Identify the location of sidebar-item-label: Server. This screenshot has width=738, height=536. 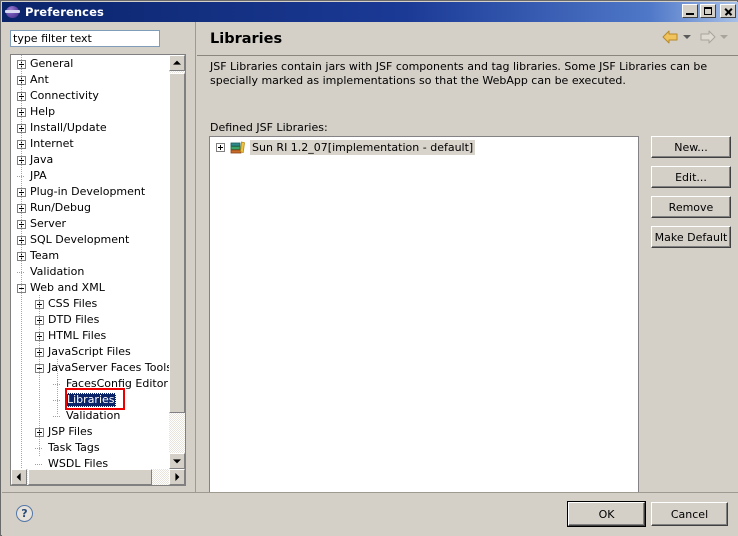
(48, 223).